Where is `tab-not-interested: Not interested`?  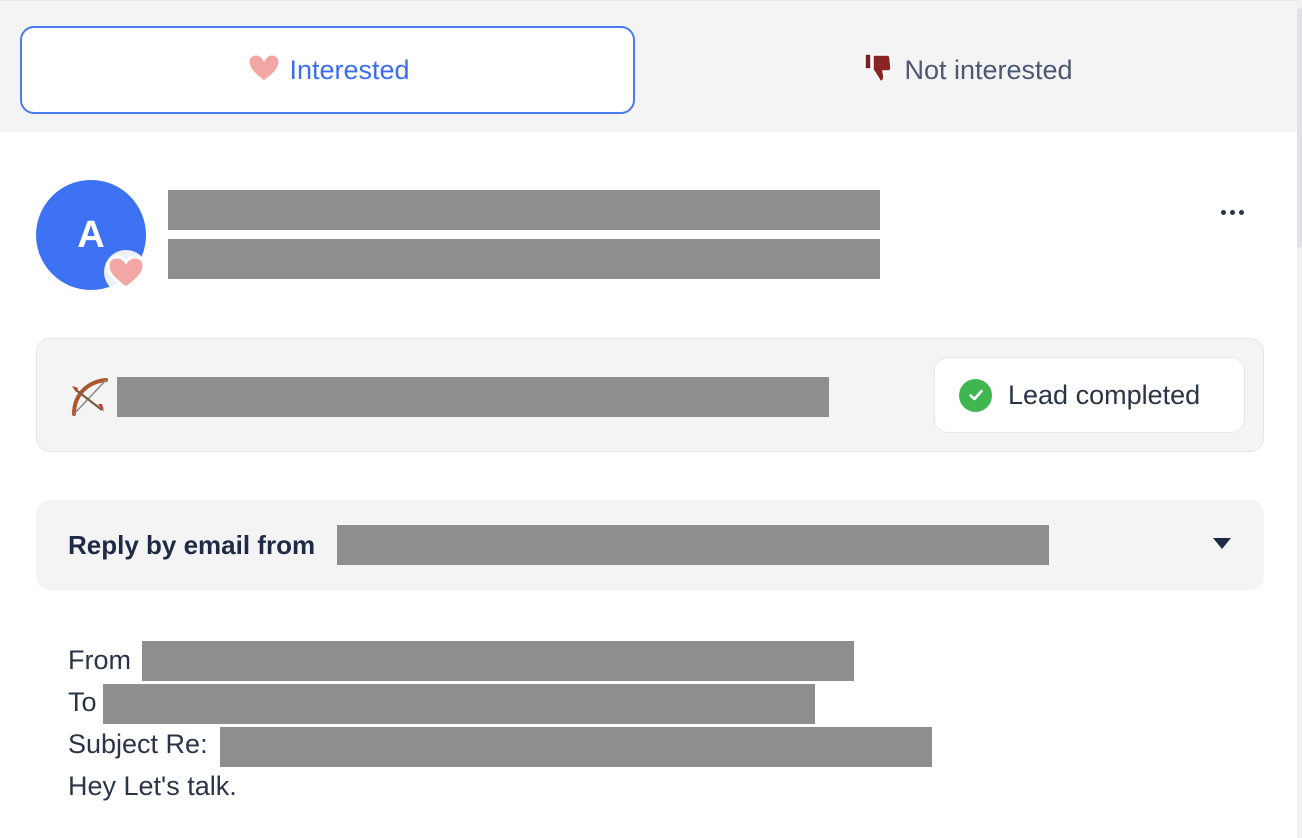
tab-not-interested: Not interested is located at coordinates (967, 70).